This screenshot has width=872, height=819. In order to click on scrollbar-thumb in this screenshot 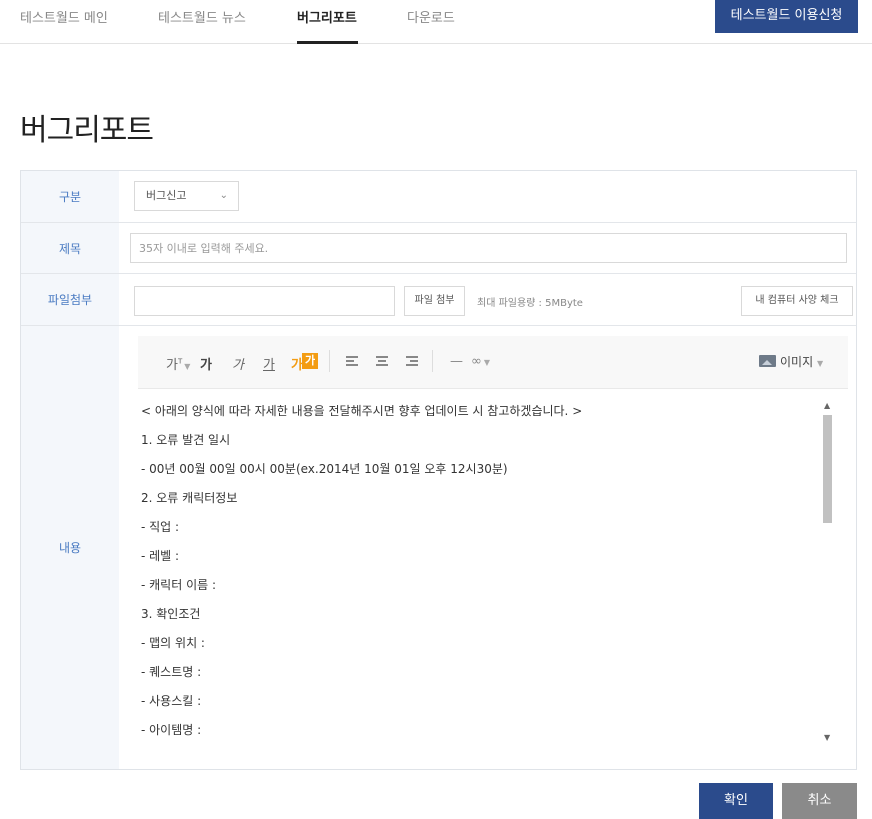, I will do `click(827, 469)`.